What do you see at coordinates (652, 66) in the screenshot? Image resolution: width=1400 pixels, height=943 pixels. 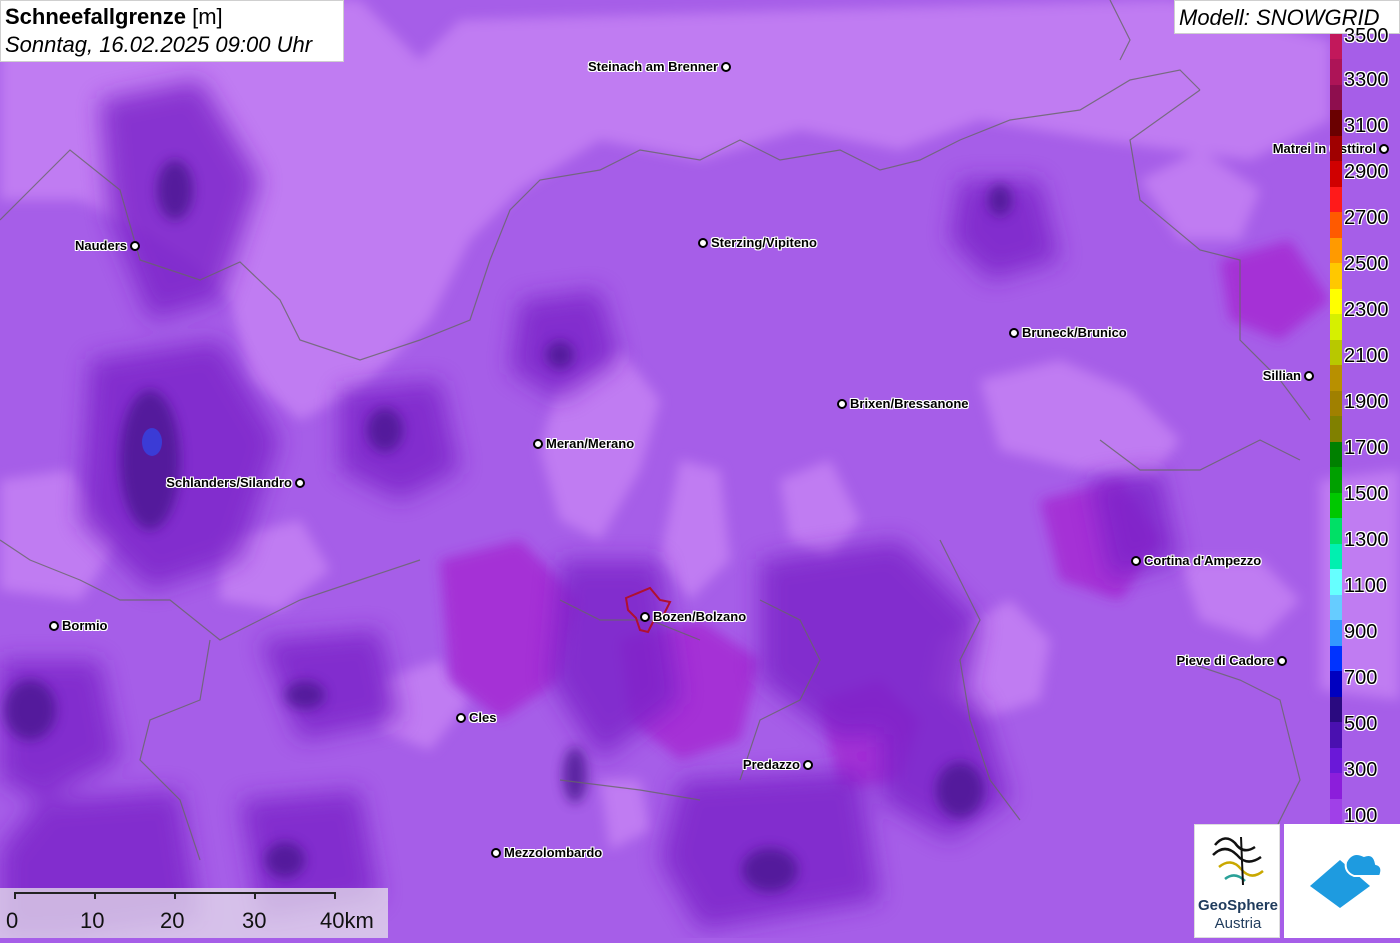 I see `city-label: Steinach am Brenner` at bounding box center [652, 66].